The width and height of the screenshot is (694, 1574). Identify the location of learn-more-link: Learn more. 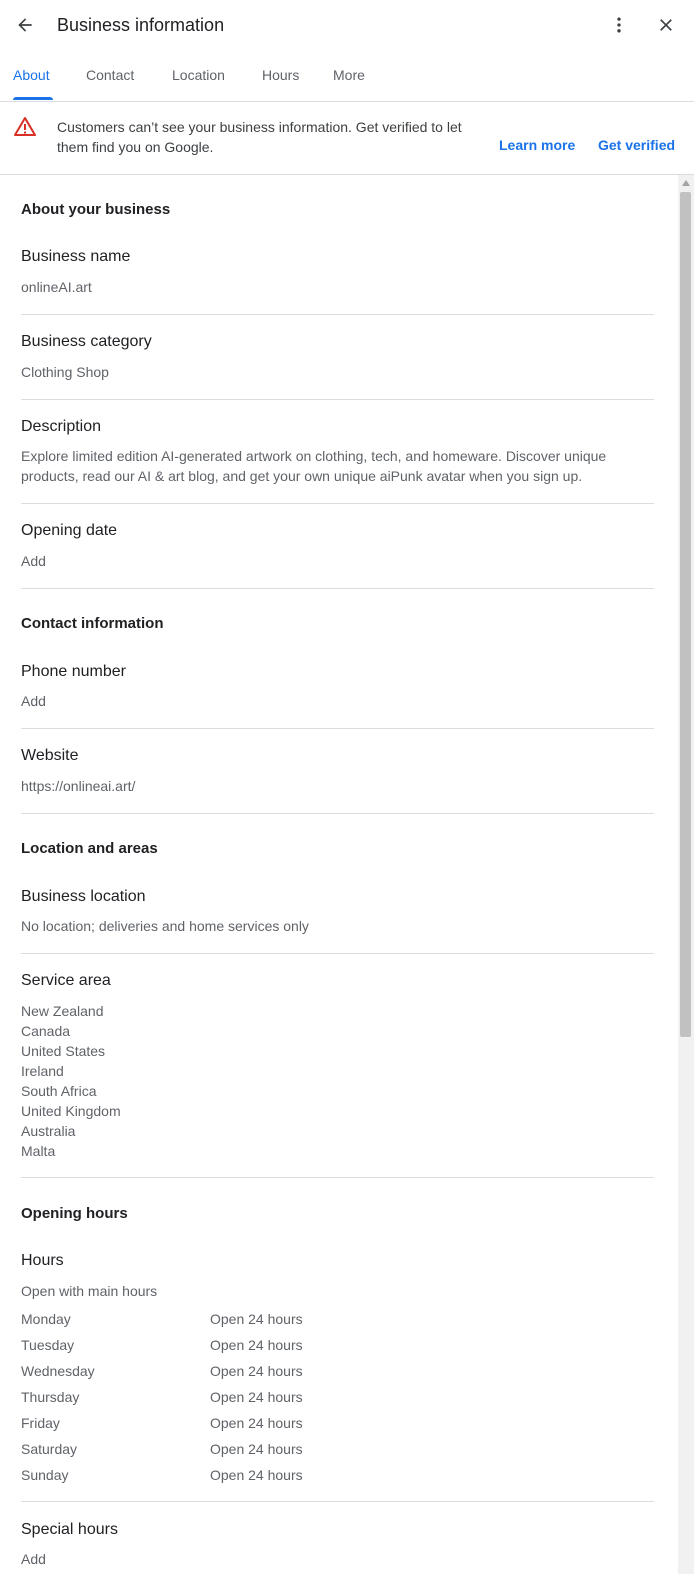
(537, 145).